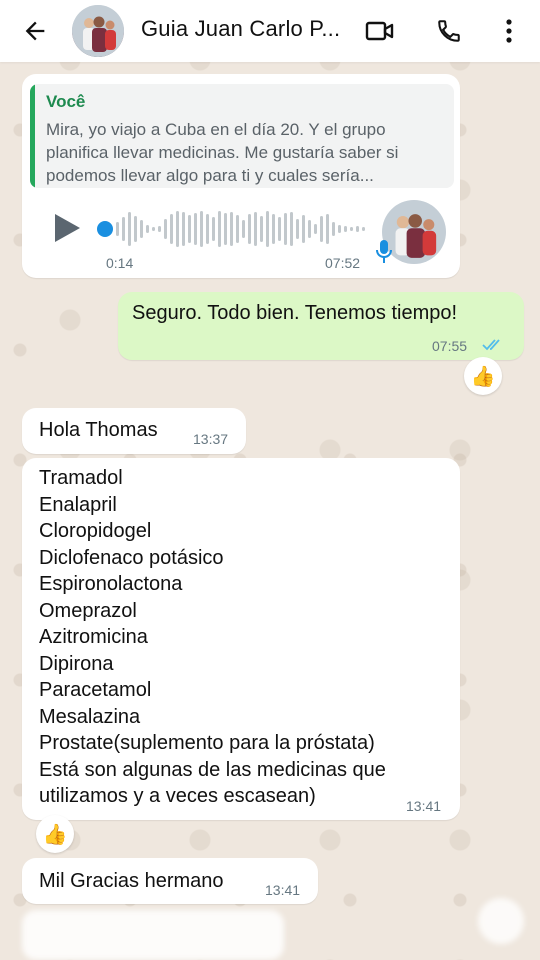 Image resolution: width=540 pixels, height=960 pixels. Describe the element at coordinates (111, 584) in the screenshot. I see `message-line: Espironolactona` at that location.